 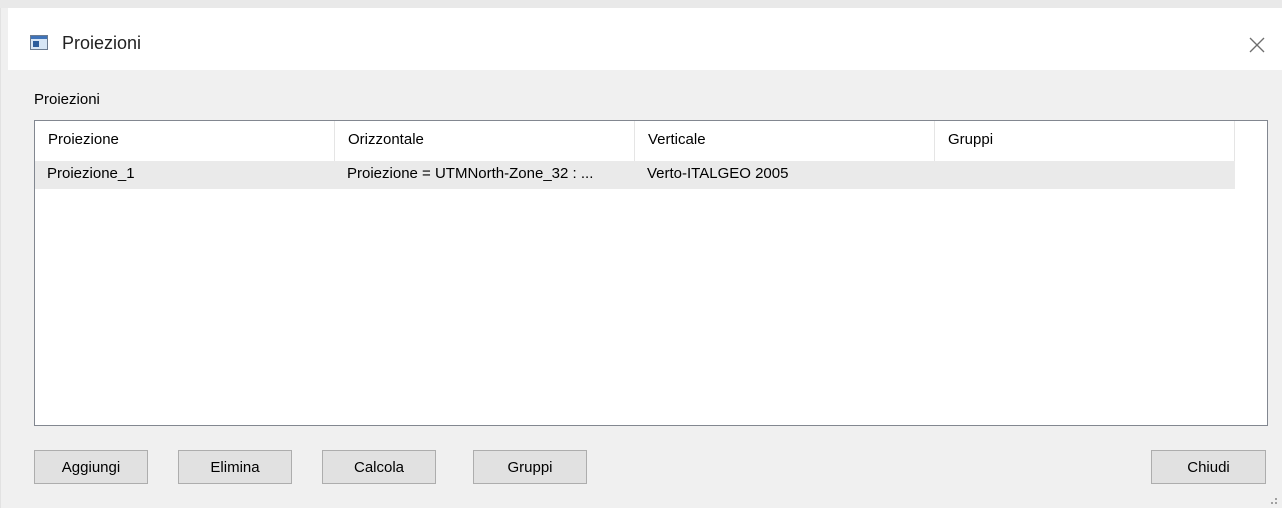 What do you see at coordinates (1208, 467) in the screenshot?
I see `close-button: Chiudi` at bounding box center [1208, 467].